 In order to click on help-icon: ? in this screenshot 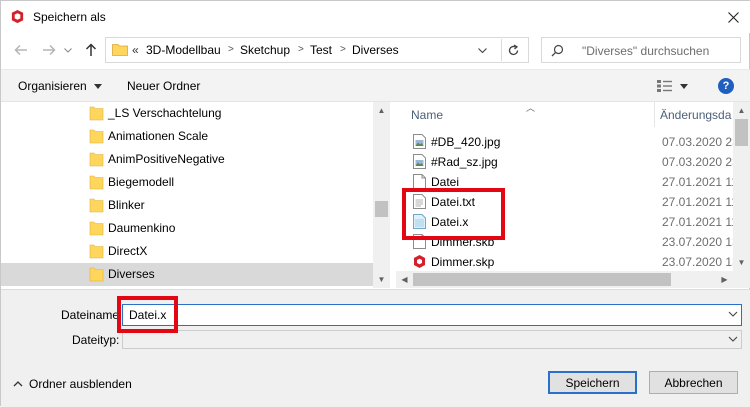, I will do `click(726, 86)`.